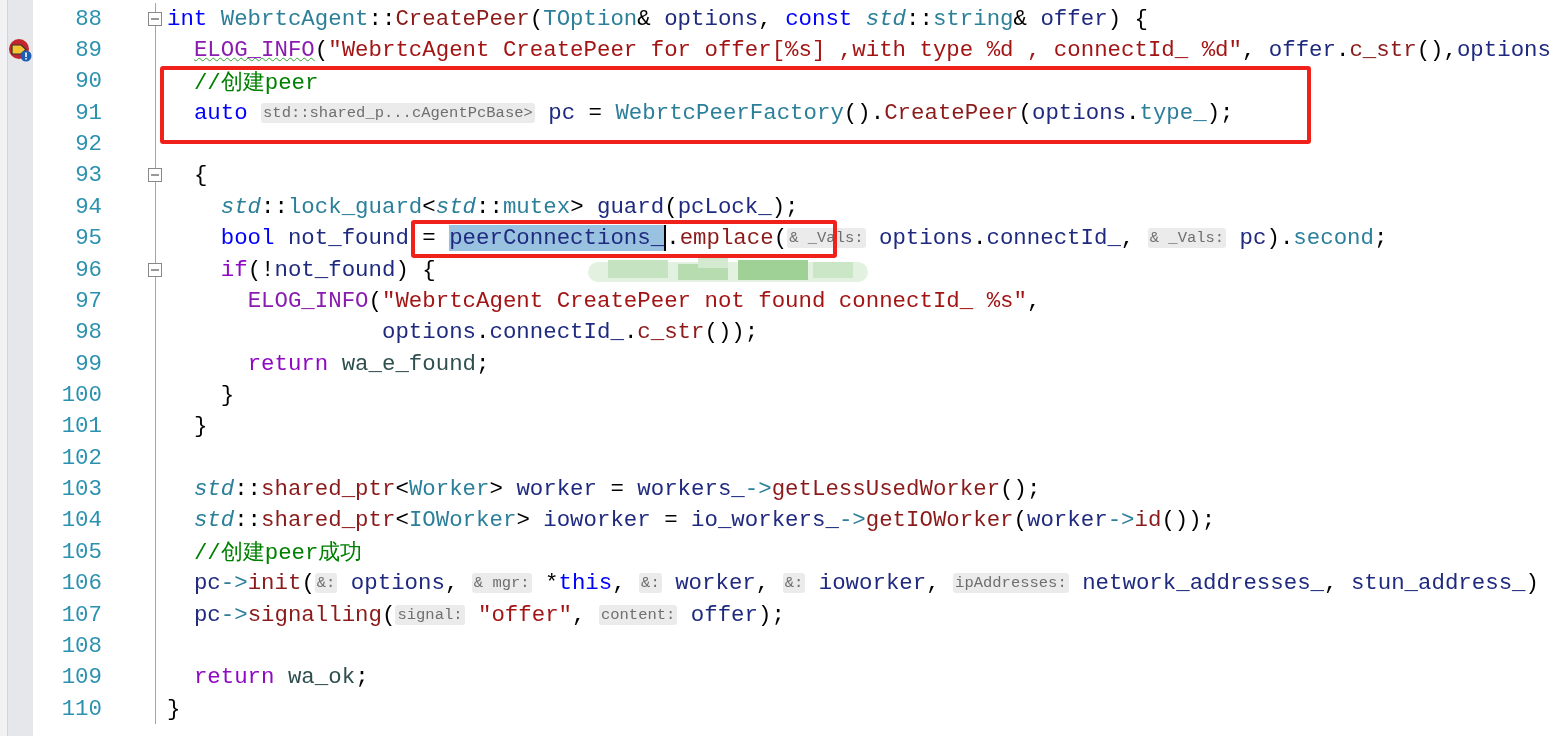 This screenshot has width=1568, height=736. What do you see at coordinates (255, 82) in the screenshot?
I see `code-line: //创建peer` at bounding box center [255, 82].